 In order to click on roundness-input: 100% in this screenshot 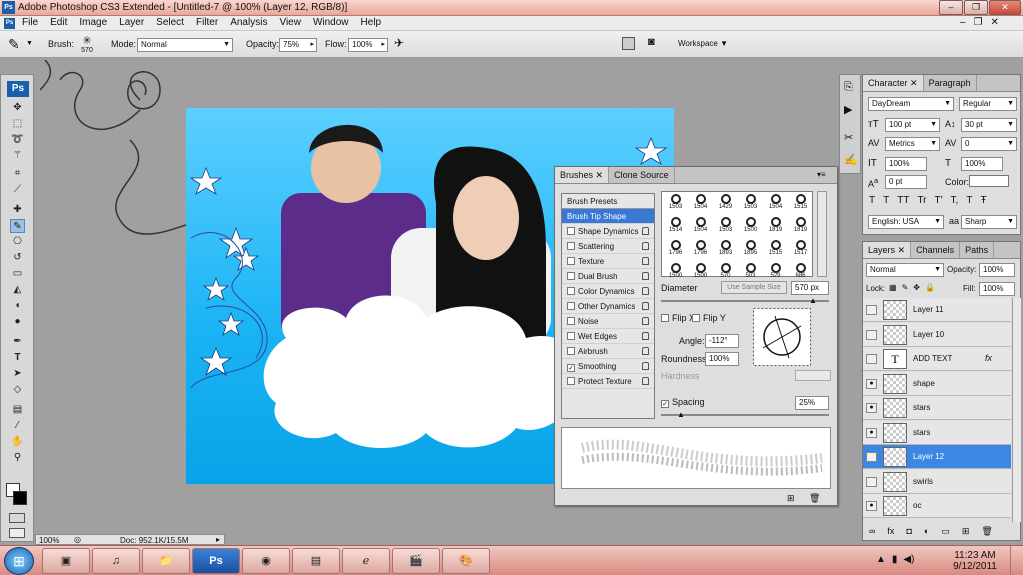, I will do `click(722, 359)`.